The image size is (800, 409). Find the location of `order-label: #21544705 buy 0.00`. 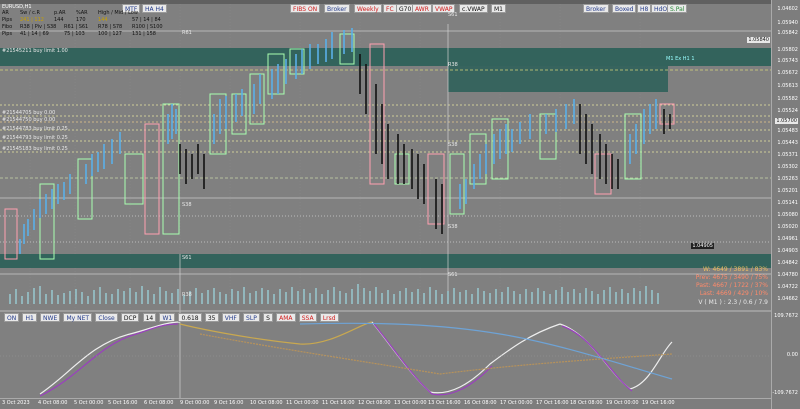

order-label: #21544705 buy 0.00 is located at coordinates (28, 113).